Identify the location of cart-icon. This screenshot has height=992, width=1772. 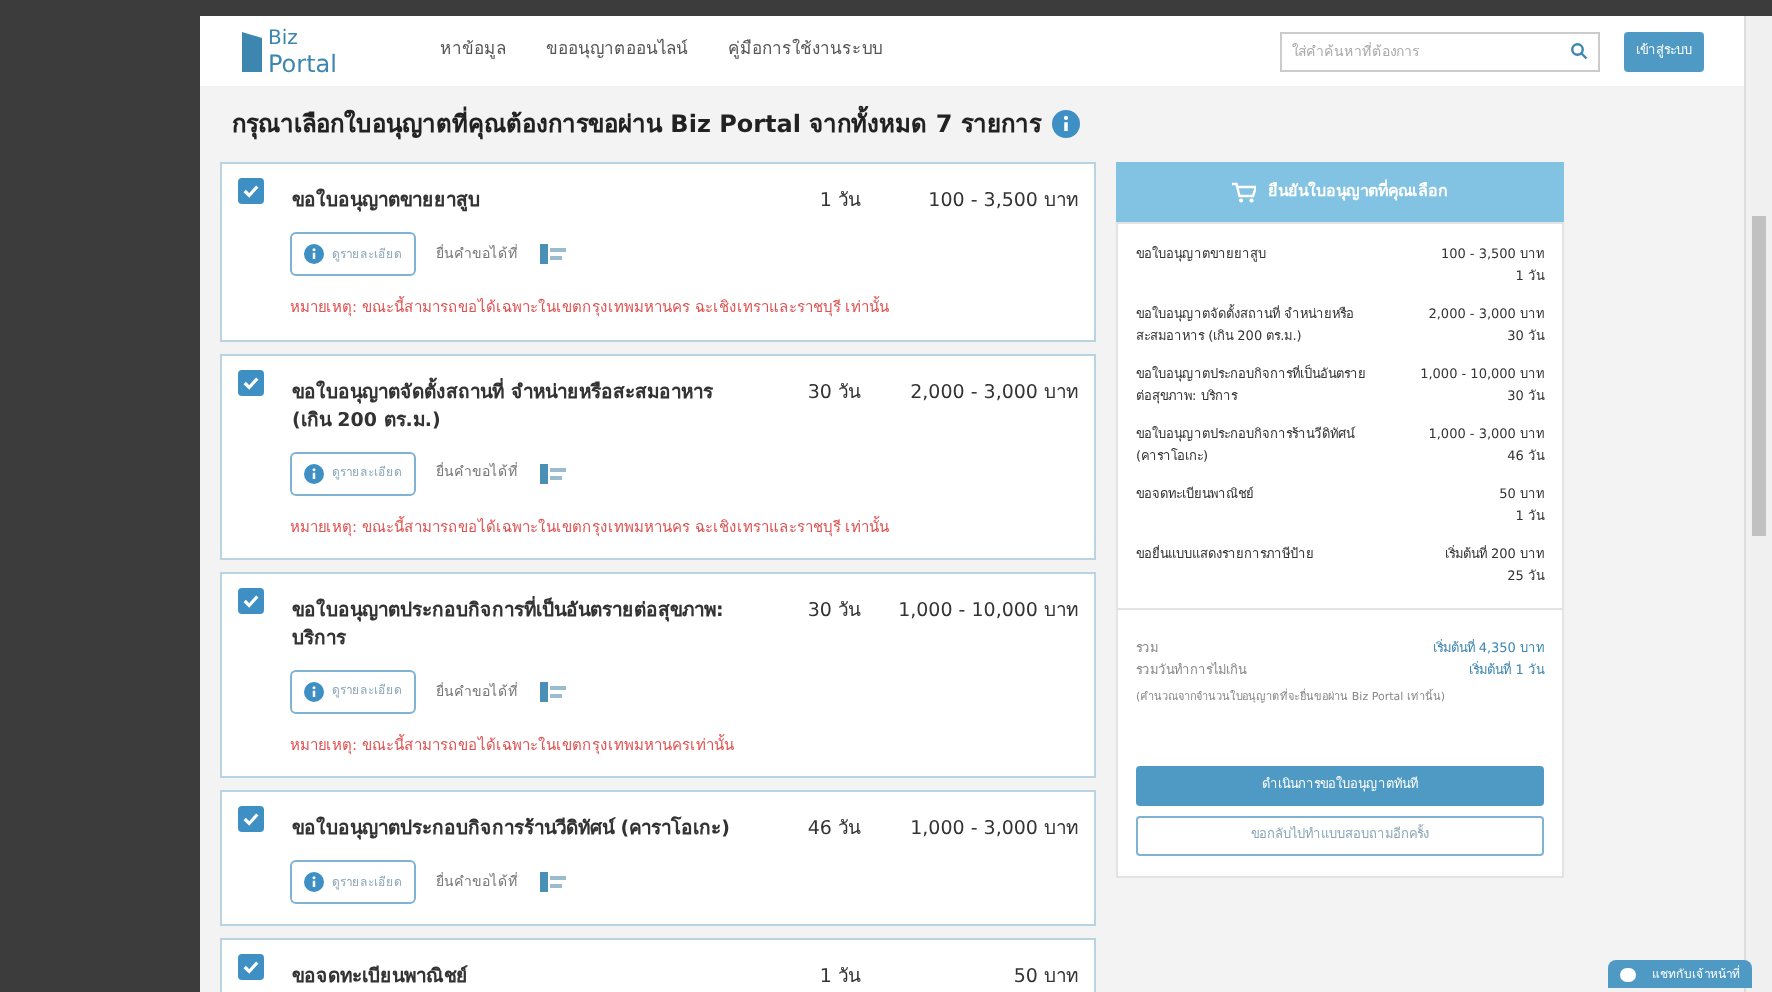
(1244, 192).